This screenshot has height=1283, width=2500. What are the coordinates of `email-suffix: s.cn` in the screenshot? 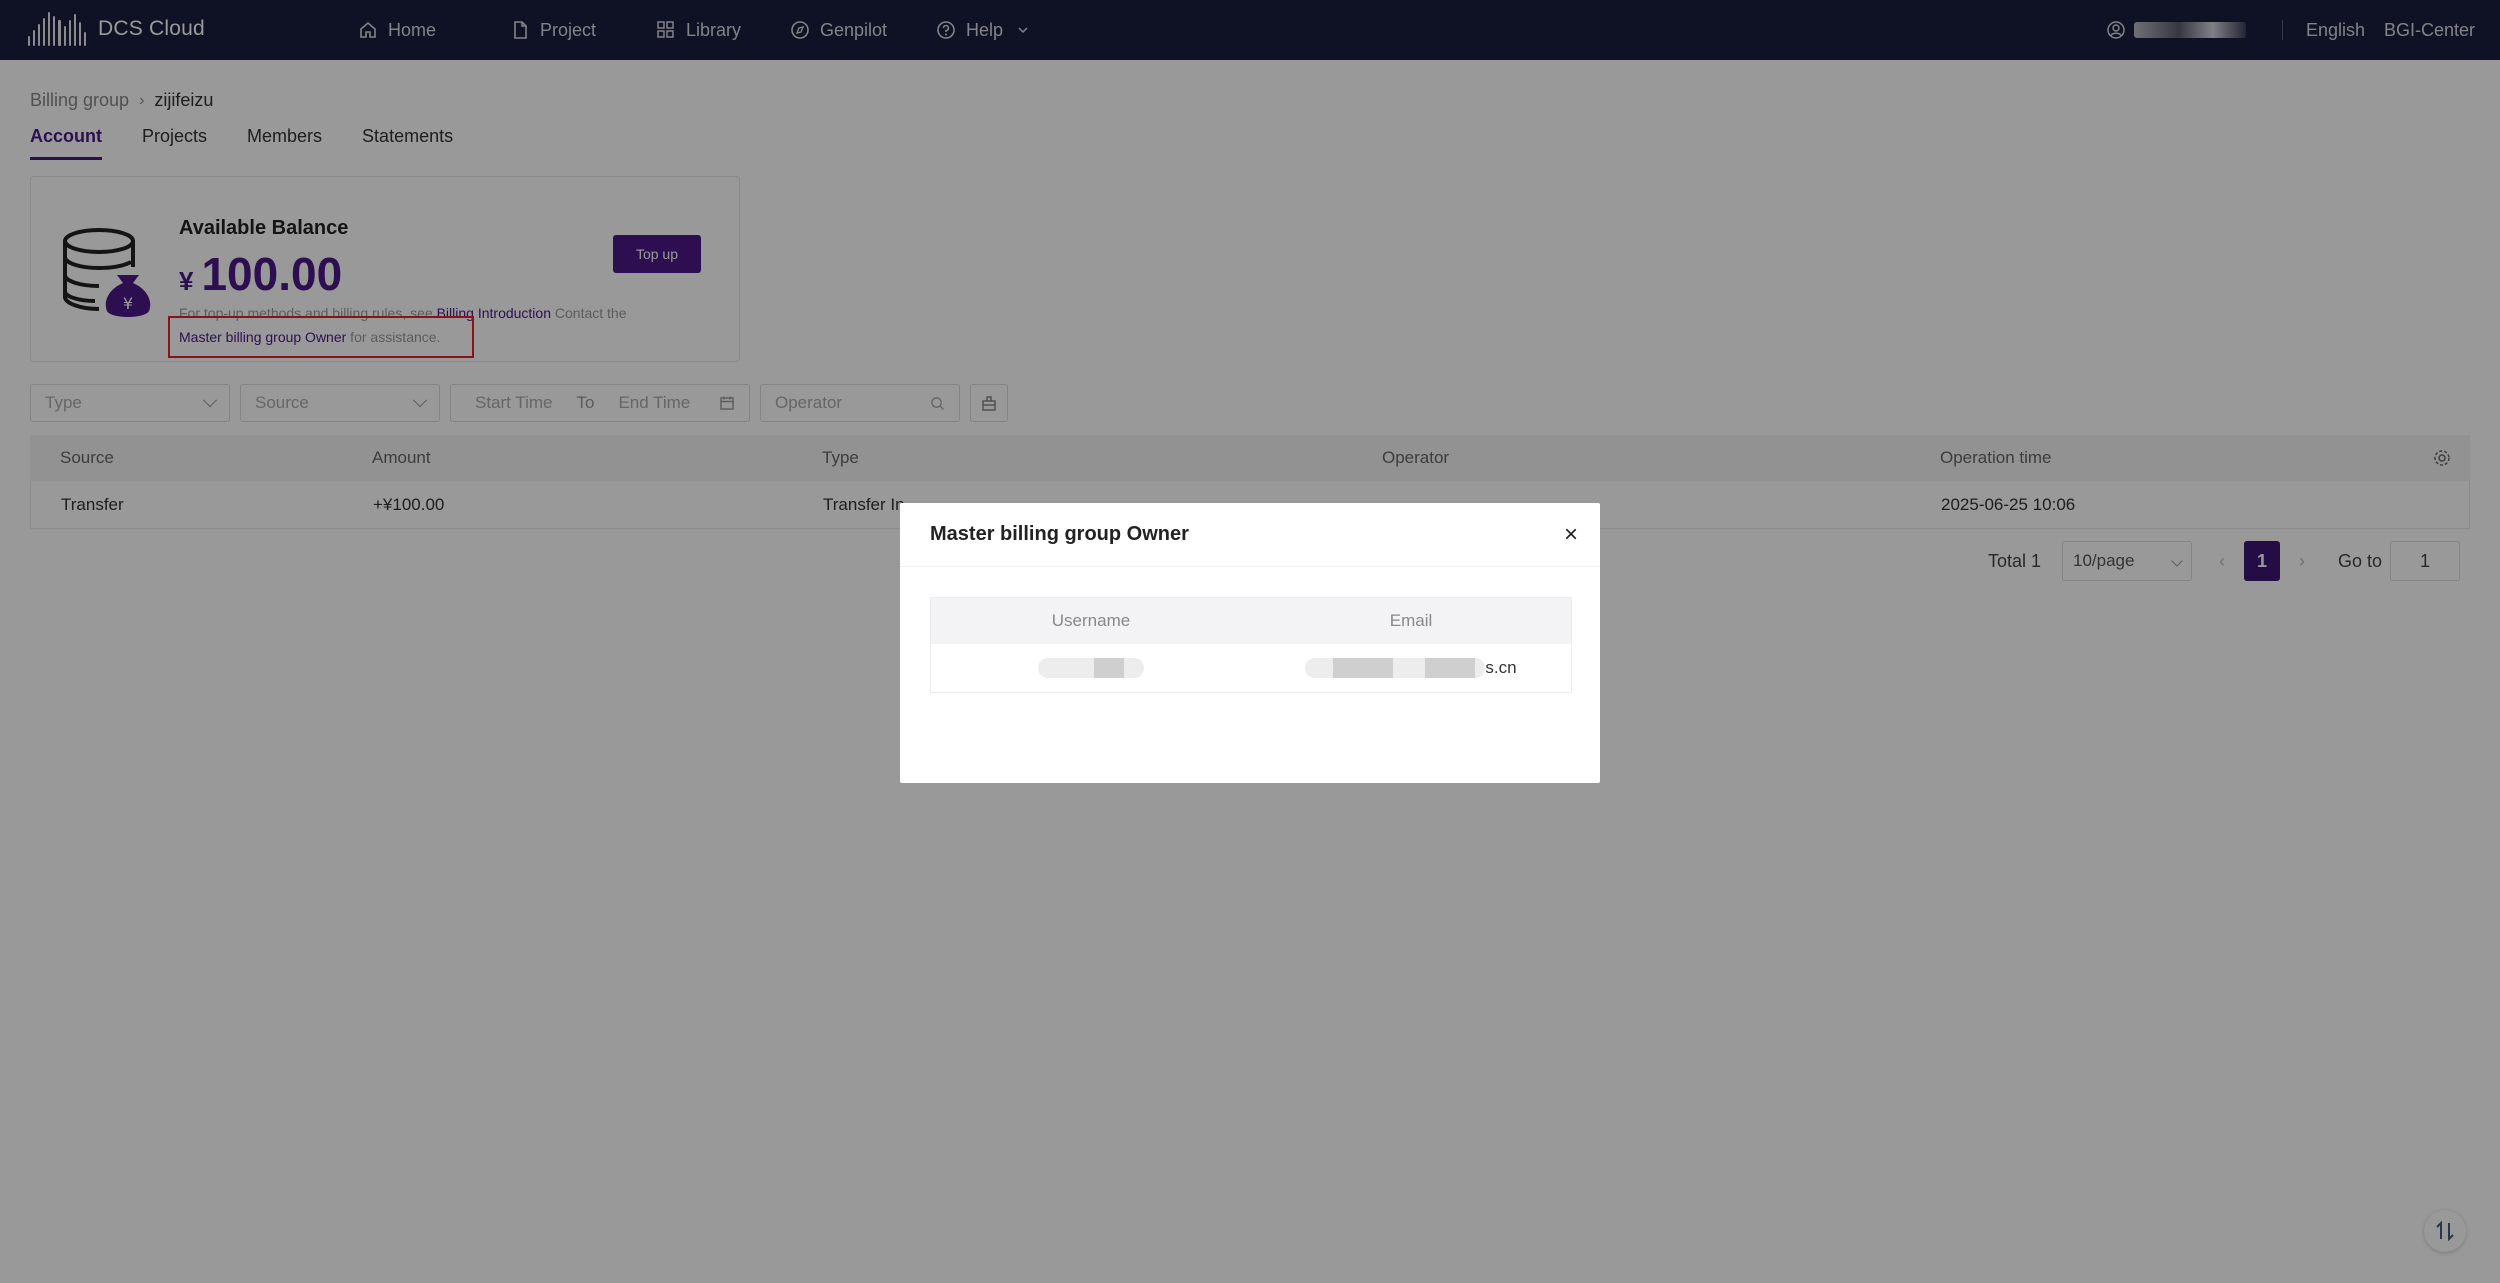 It's located at (1501, 667).